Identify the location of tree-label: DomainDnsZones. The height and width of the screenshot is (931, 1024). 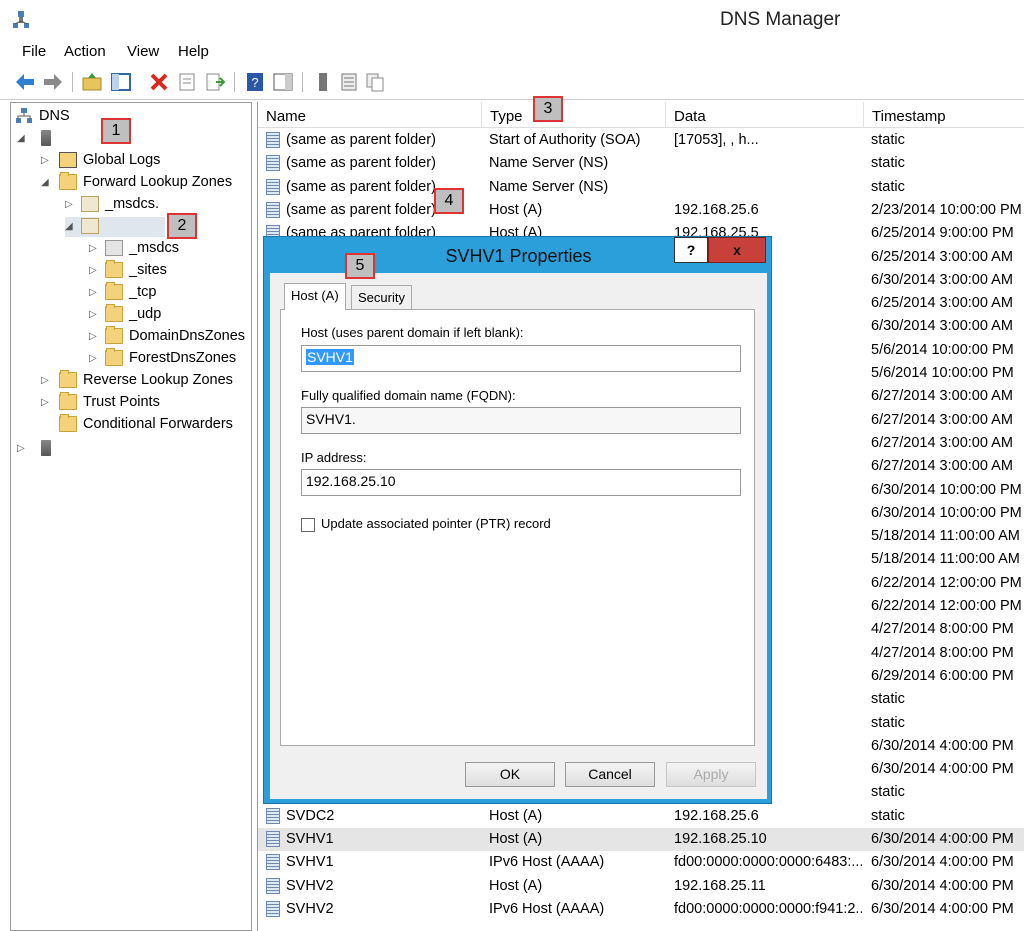
(187, 336).